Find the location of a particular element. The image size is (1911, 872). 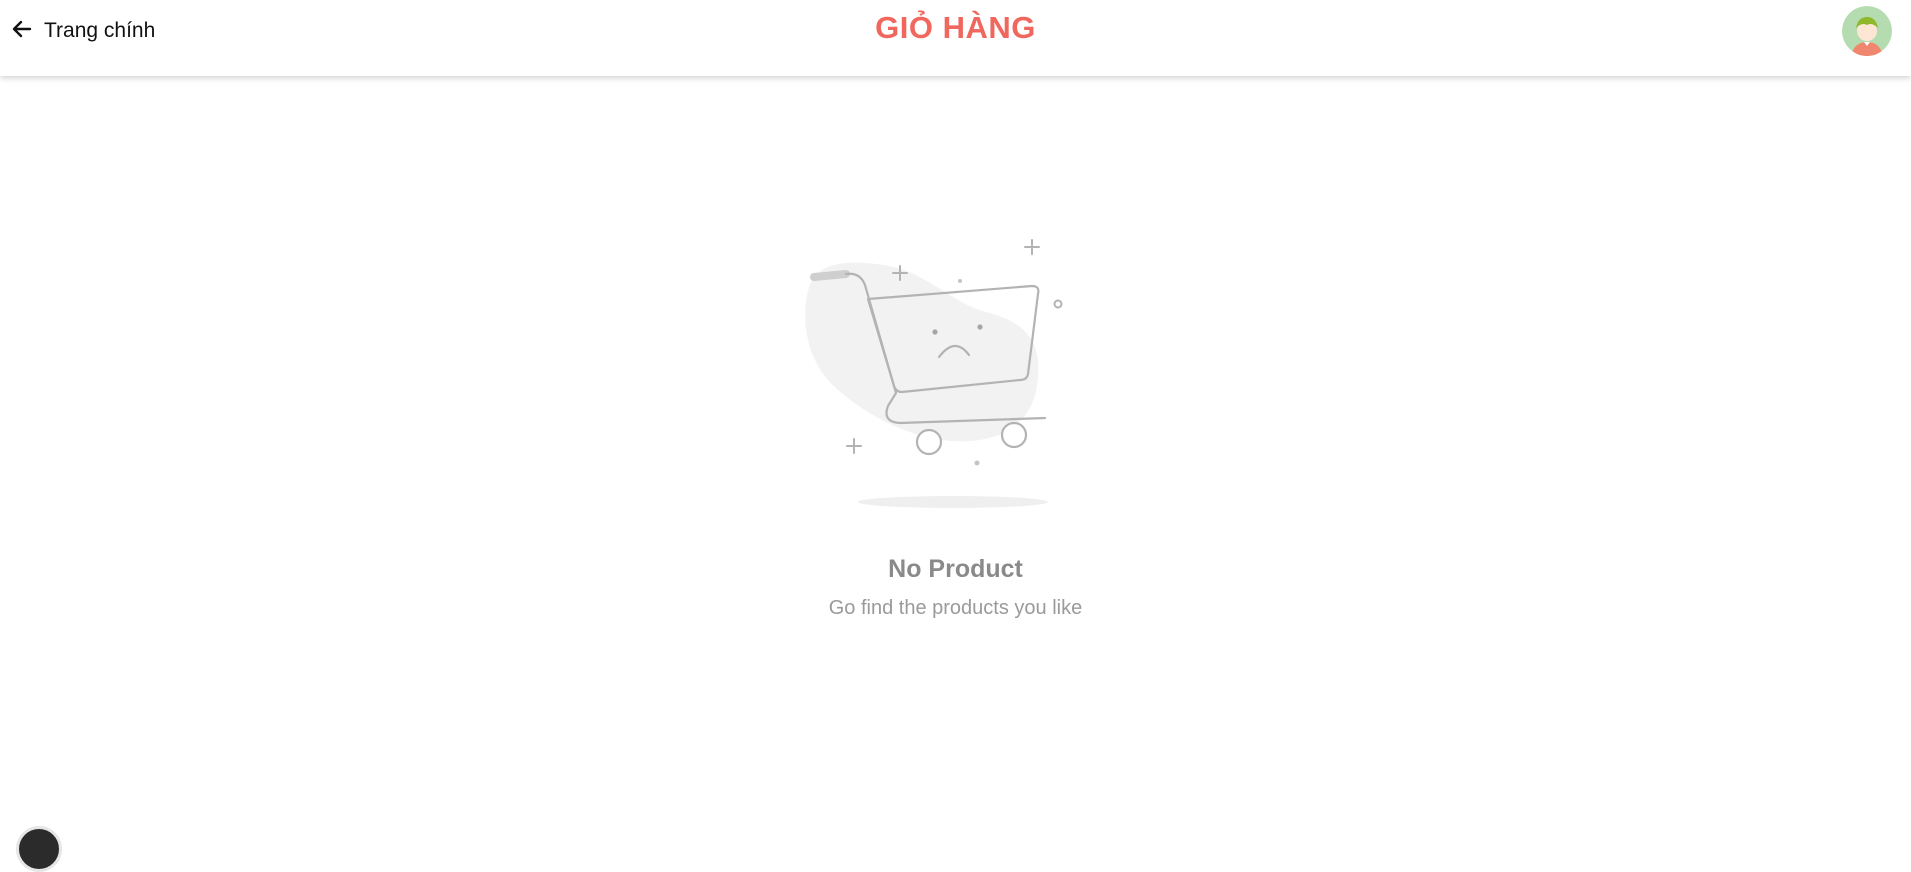

user-avatar-icon is located at coordinates (1867, 31).